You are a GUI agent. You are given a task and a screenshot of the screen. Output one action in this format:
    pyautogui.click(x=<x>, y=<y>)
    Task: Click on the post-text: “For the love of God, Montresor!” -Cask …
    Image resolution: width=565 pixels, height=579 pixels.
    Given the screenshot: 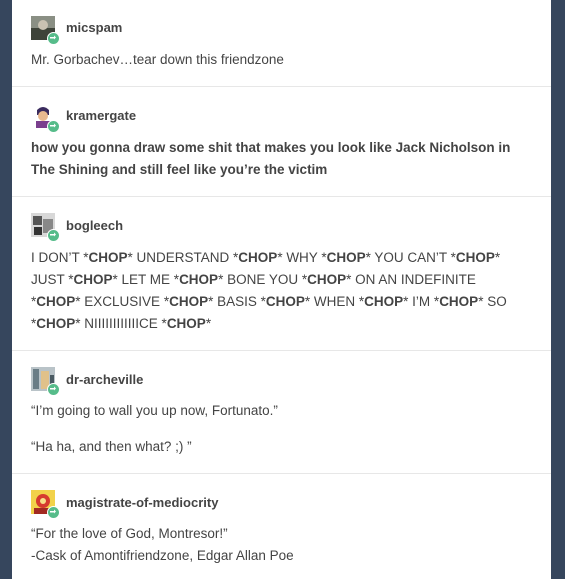 What is the action you would take?
    pyautogui.click(x=286, y=545)
    